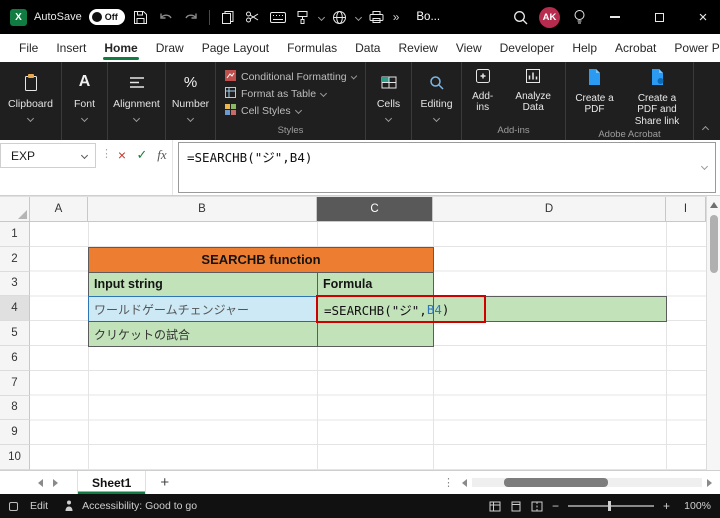 Image resolution: width=720 pixels, height=518 pixels. Describe the element at coordinates (437, 101) in the screenshot. I see `editing-group: Editing` at that location.